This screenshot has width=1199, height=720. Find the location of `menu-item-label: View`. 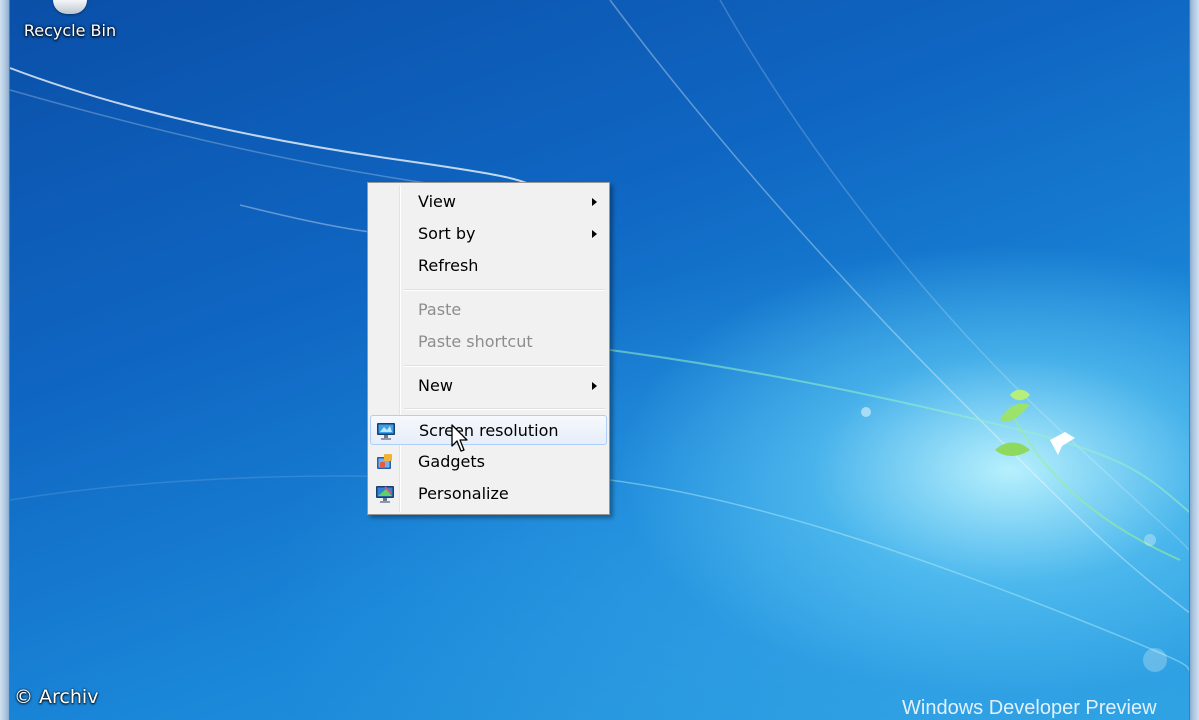

menu-item-label: View is located at coordinates (437, 201).